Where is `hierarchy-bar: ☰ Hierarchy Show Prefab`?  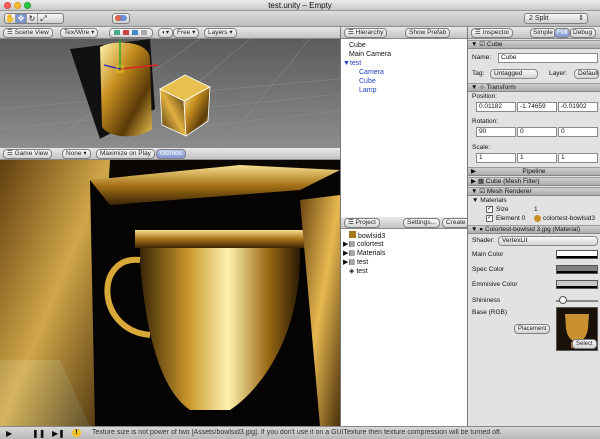
hierarchy-bar: ☰ Hierarchy Show Prefab is located at coordinates (404, 33).